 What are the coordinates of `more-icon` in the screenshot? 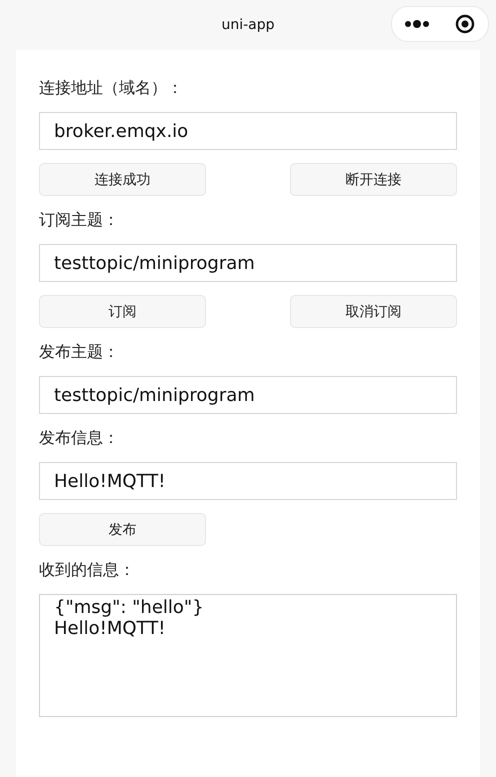 It's located at (417, 24).